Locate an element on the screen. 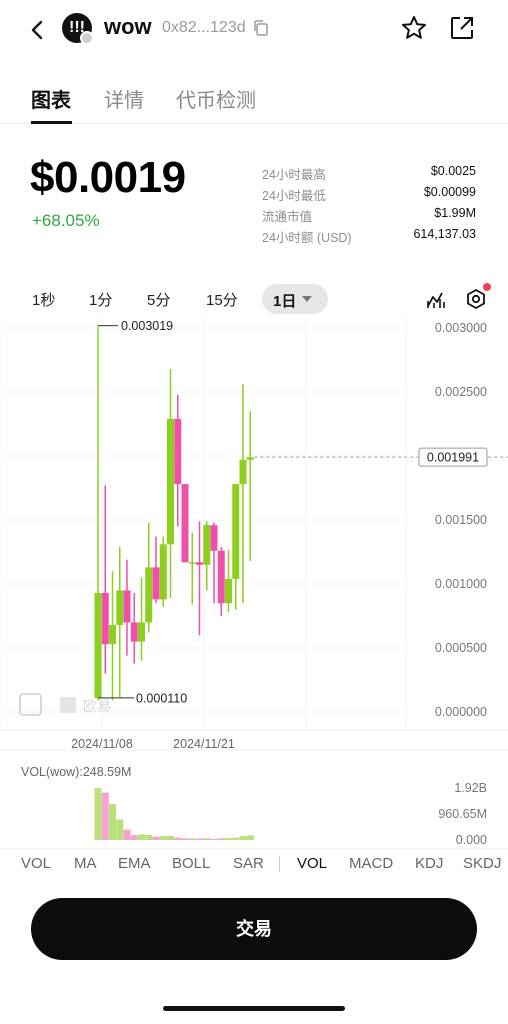  date-x-axis: 2024/11/08 2024/11/21 is located at coordinates (153, 744).